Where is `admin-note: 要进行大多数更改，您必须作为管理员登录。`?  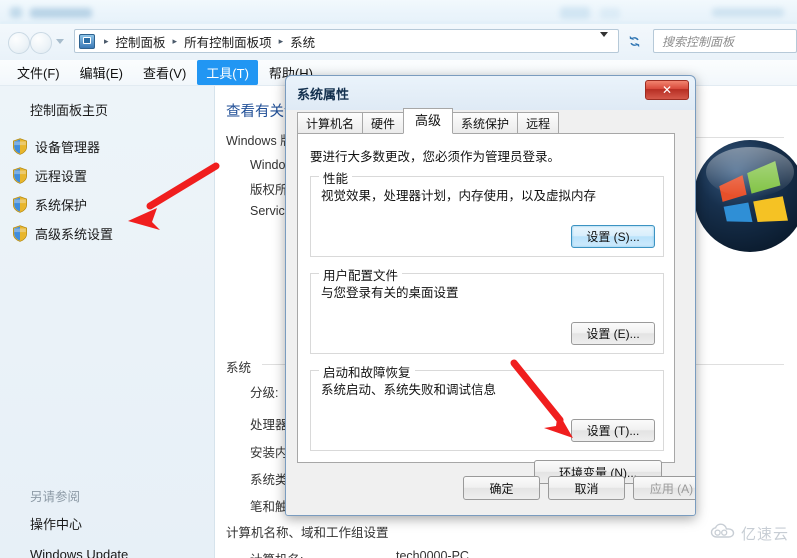
admin-note: 要进行大多数更改，您必须作为管理员登录。 is located at coordinates (435, 157).